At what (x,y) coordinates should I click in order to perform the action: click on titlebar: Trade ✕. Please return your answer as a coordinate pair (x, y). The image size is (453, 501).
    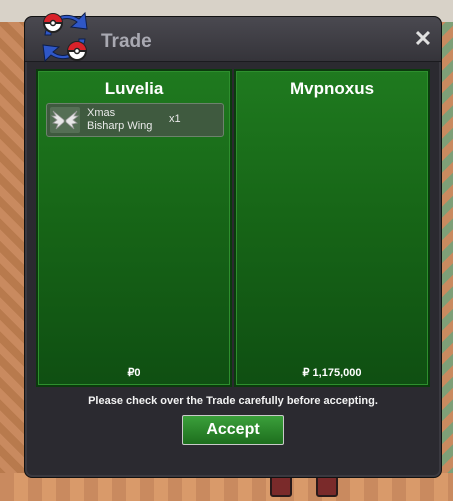
    Looking at the image, I should click on (233, 37).